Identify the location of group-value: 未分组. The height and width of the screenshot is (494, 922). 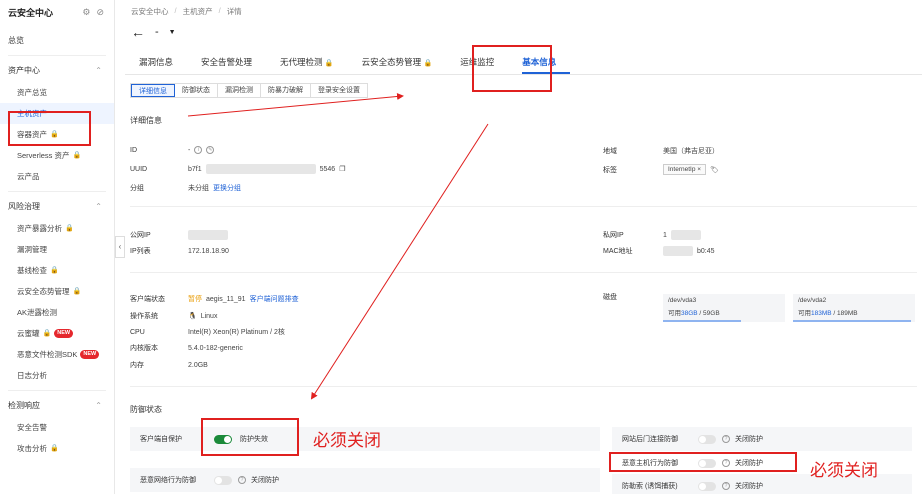
(198, 188).